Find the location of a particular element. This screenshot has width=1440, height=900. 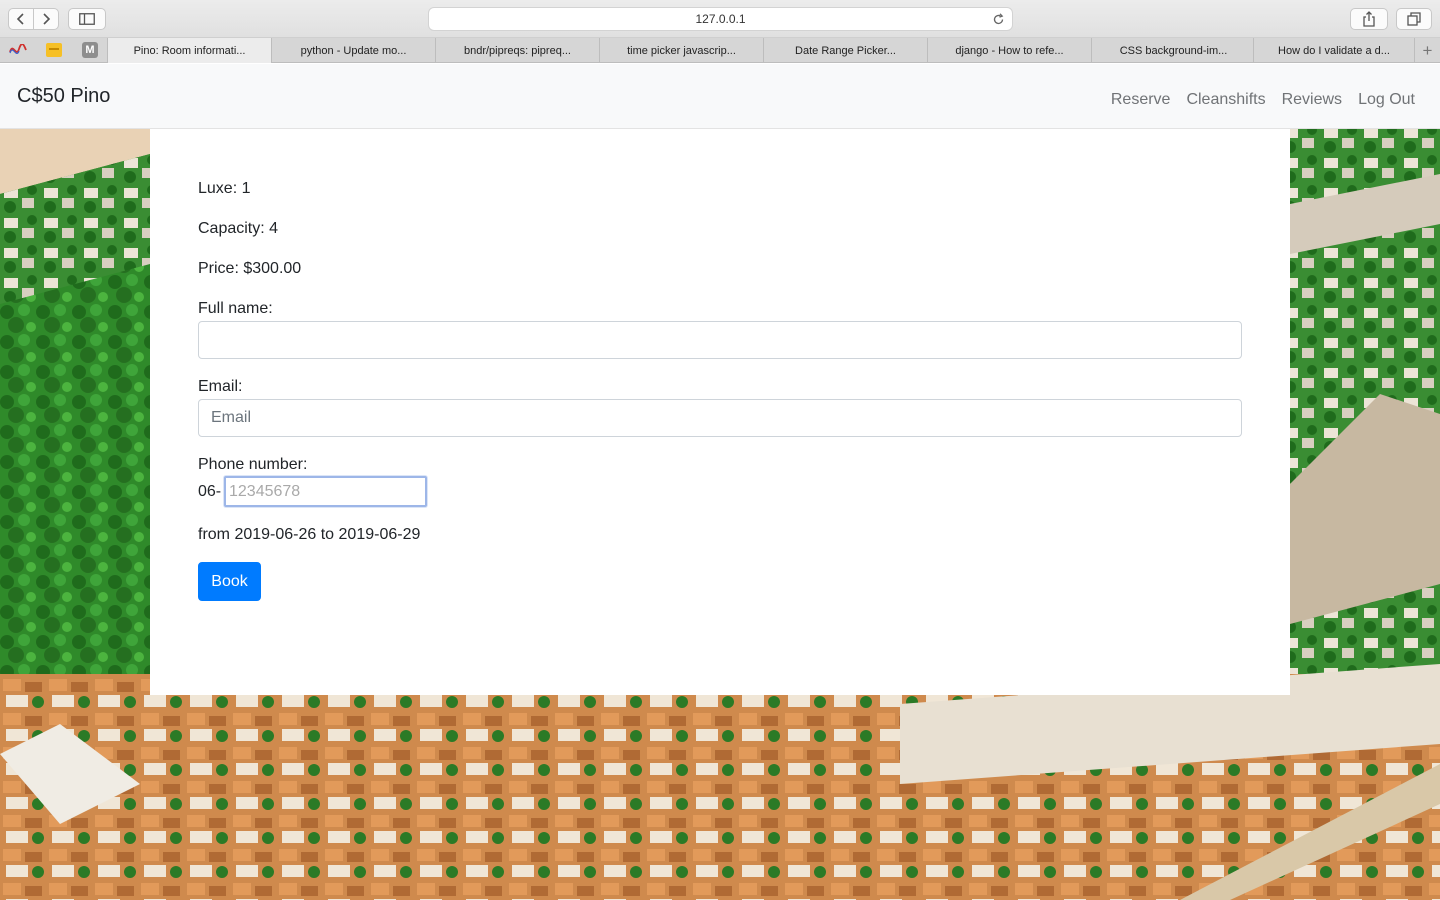

email-input is located at coordinates (720, 418).